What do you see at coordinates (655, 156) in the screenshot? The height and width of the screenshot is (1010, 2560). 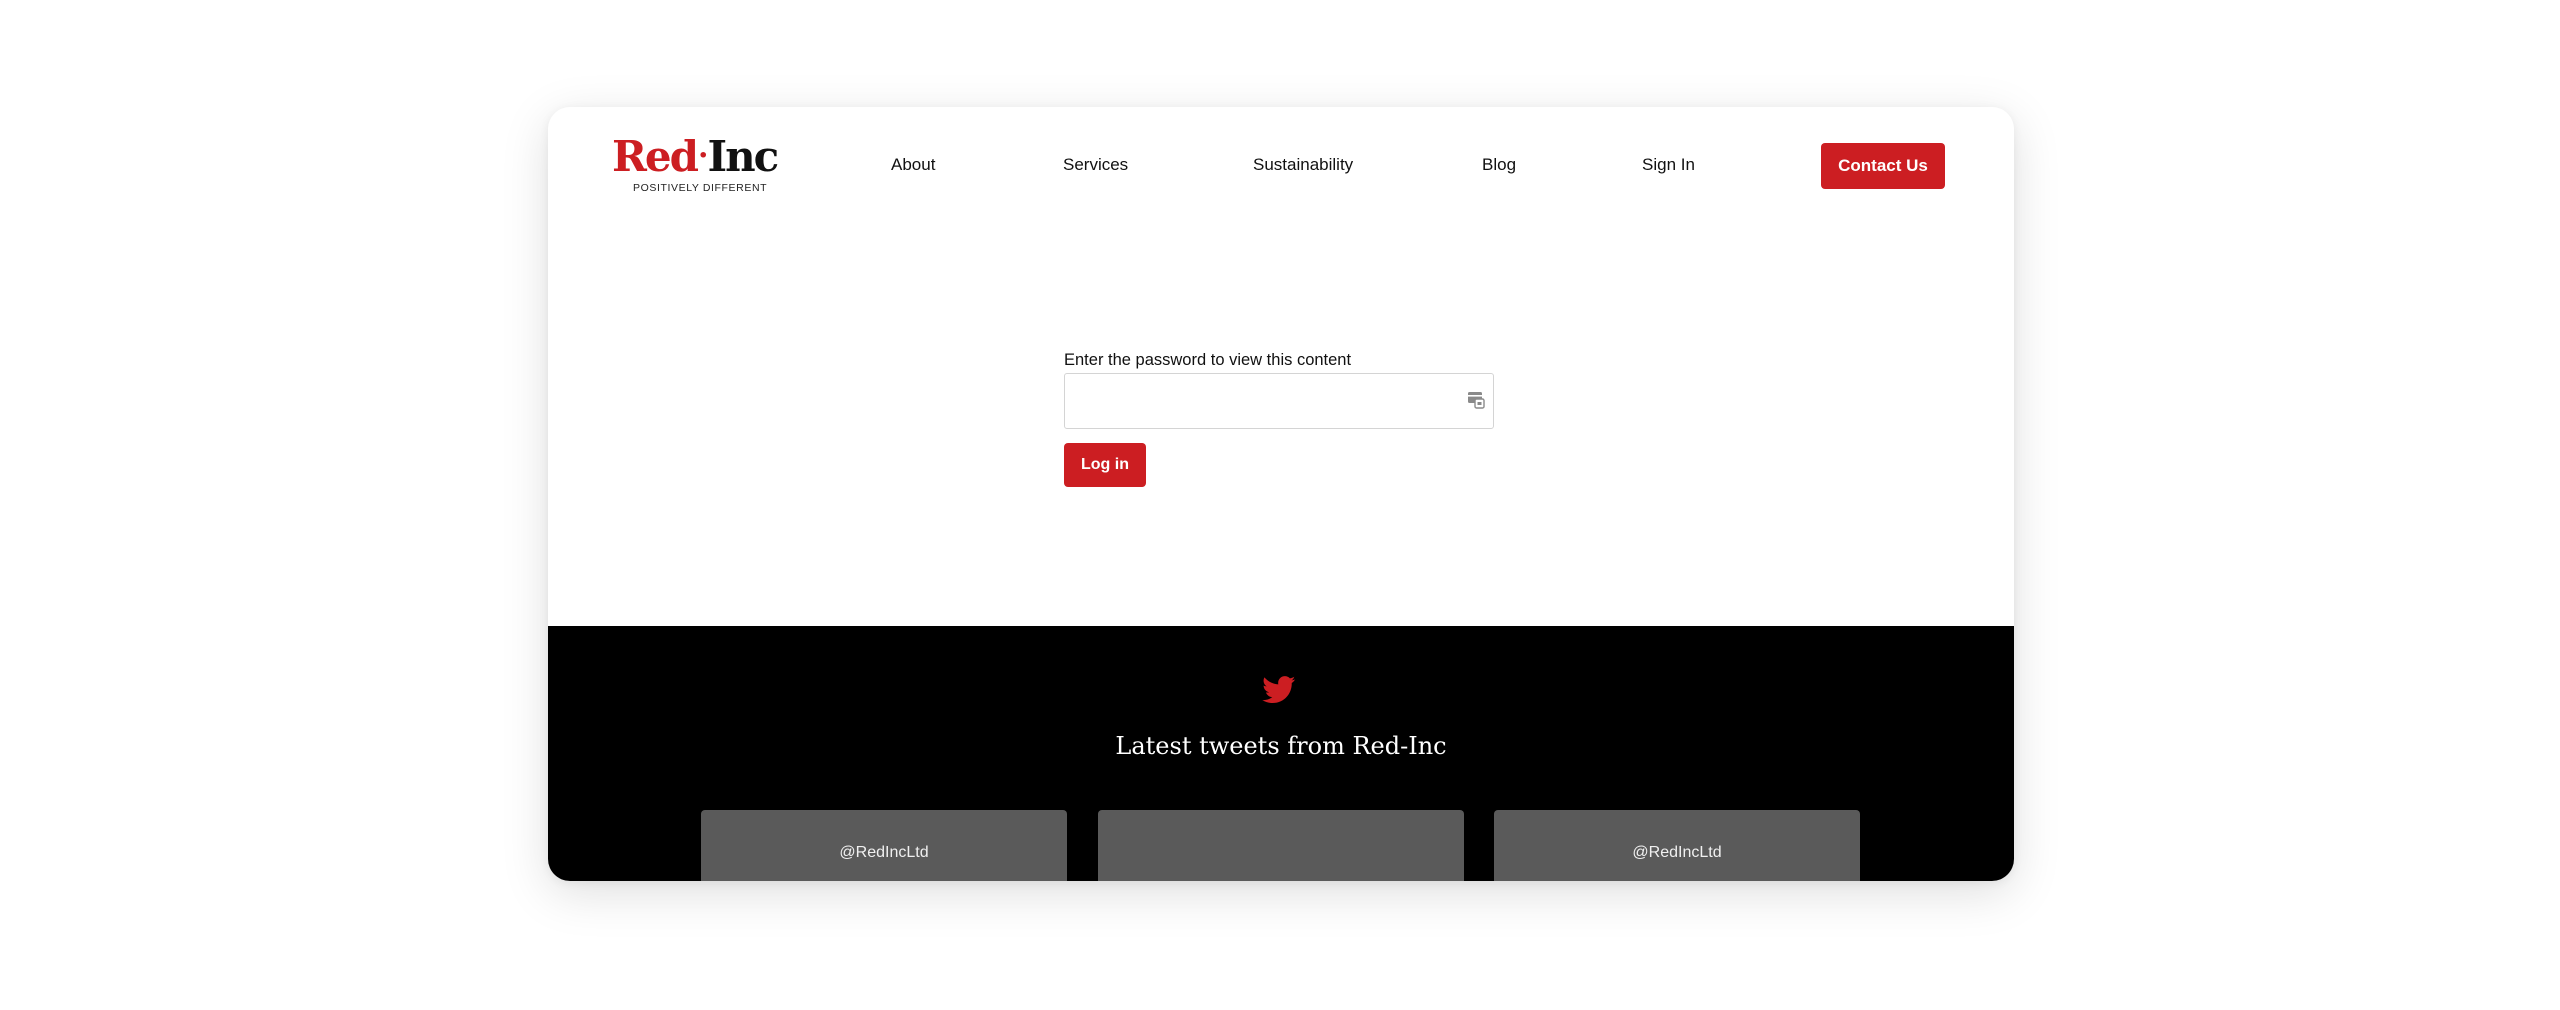 I see `logo-word-red: Red` at bounding box center [655, 156].